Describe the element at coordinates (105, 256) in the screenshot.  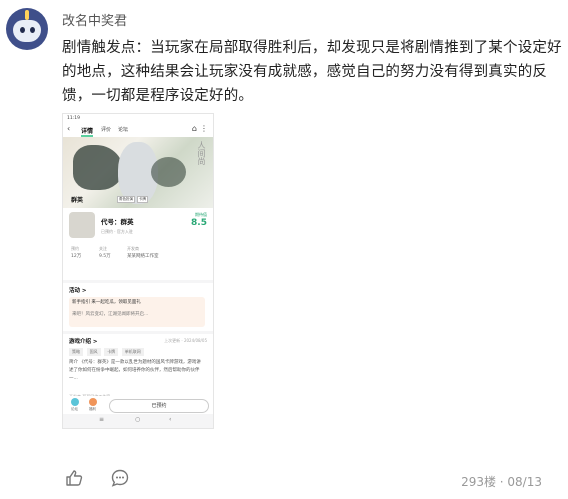
I see `meta-value: 9.5万` at that location.